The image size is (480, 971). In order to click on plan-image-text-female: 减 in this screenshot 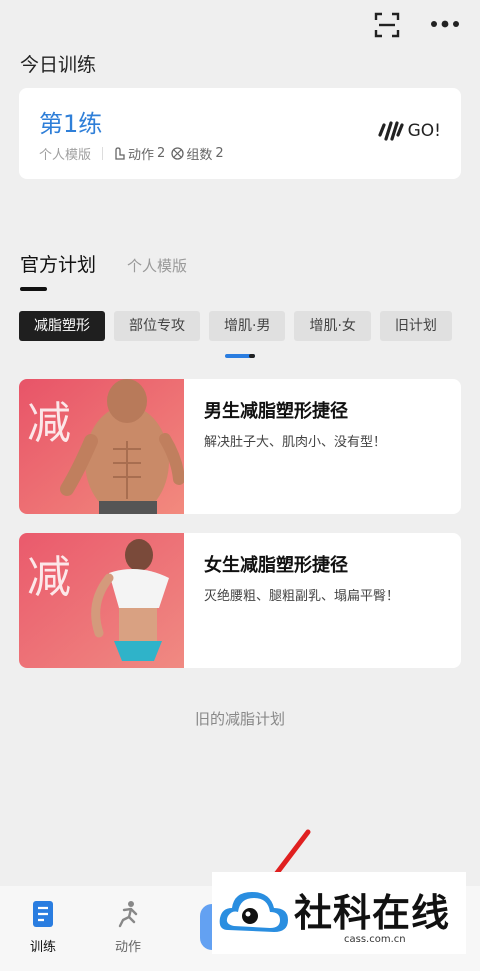, I will do `click(49, 577)`.